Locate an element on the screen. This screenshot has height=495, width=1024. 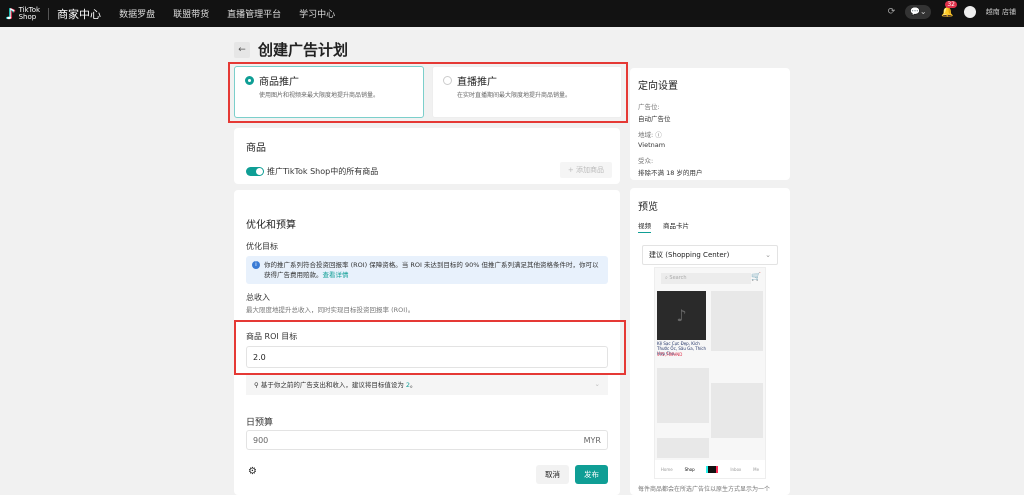
audience-value: 排除不满 18 岁的用户 is located at coordinates (670, 173).